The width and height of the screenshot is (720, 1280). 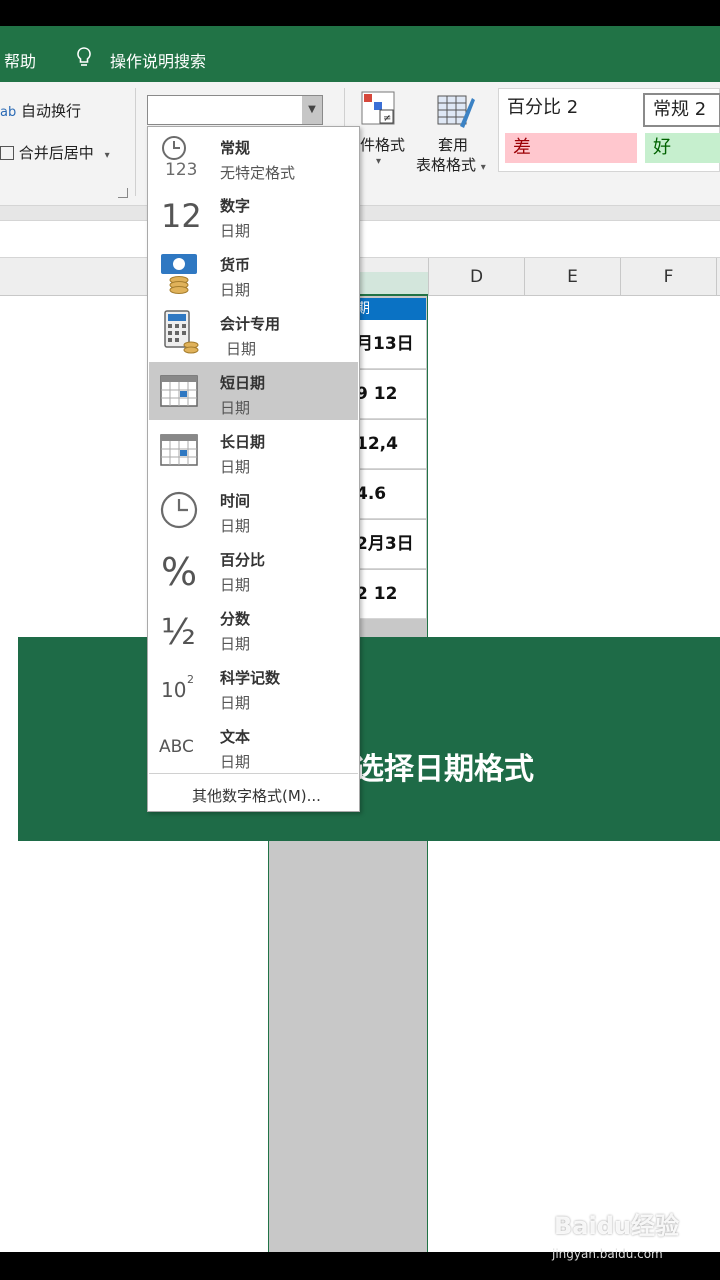 I want to click on format-item-number: 12 数字 日期, so click(x=253, y=214).